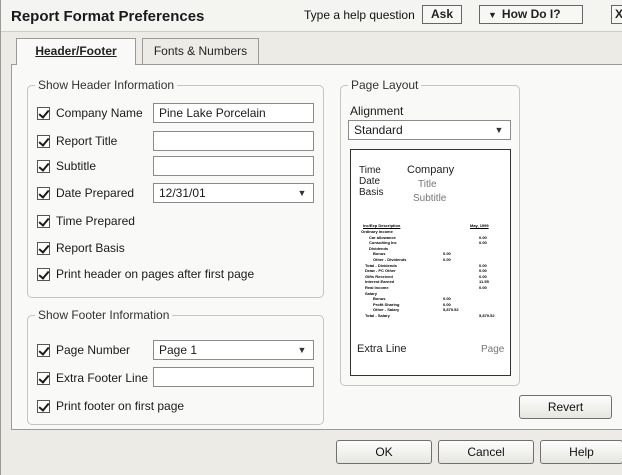 The image size is (622, 475). I want to click on preview-row-label: Total - Salary, so click(377, 315).